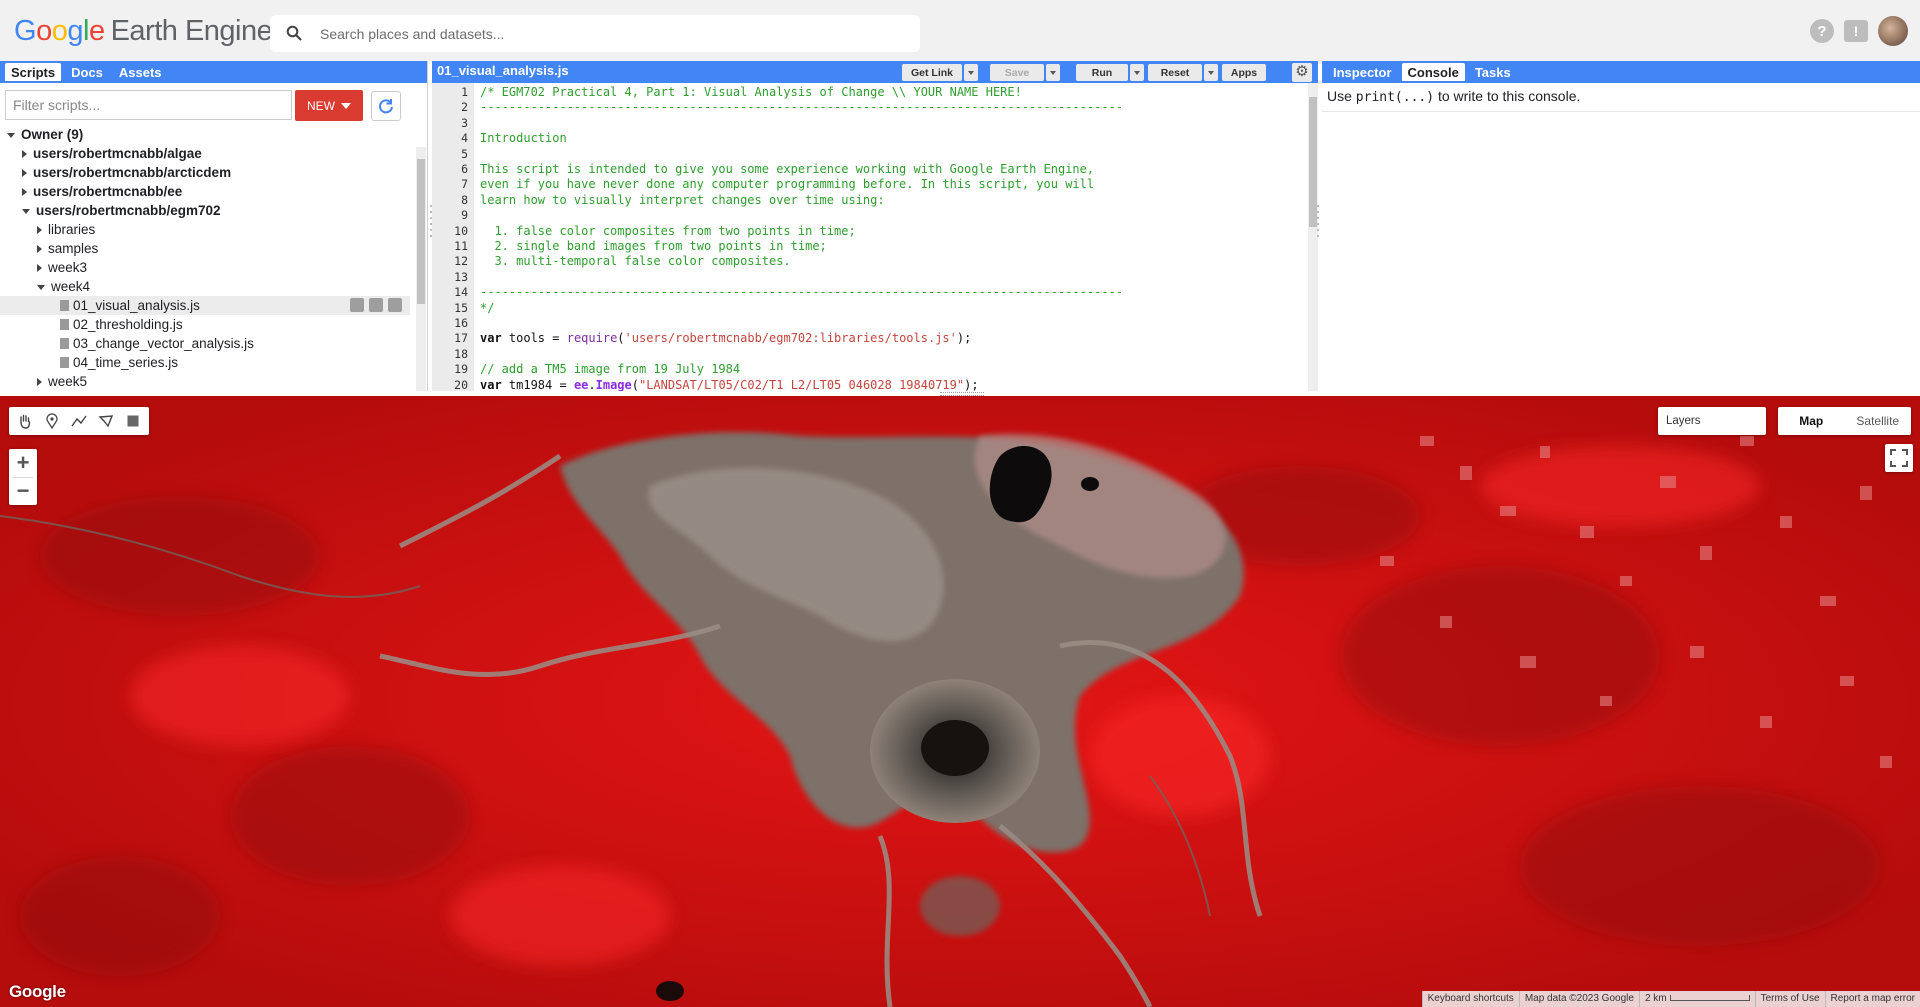  What do you see at coordinates (523, 138) in the screenshot?
I see `code-line: Introduction` at bounding box center [523, 138].